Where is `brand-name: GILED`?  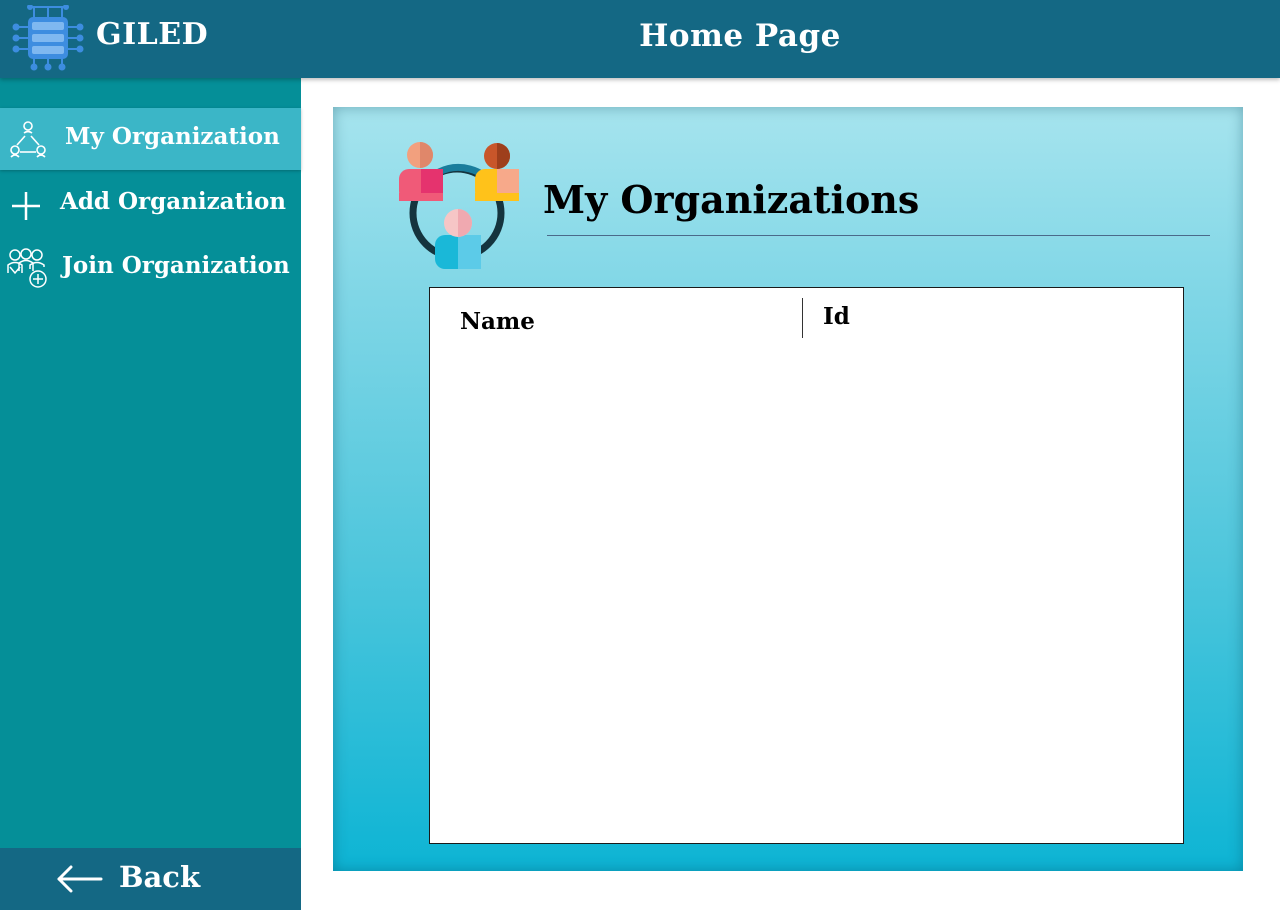 brand-name: GILED is located at coordinates (152, 34).